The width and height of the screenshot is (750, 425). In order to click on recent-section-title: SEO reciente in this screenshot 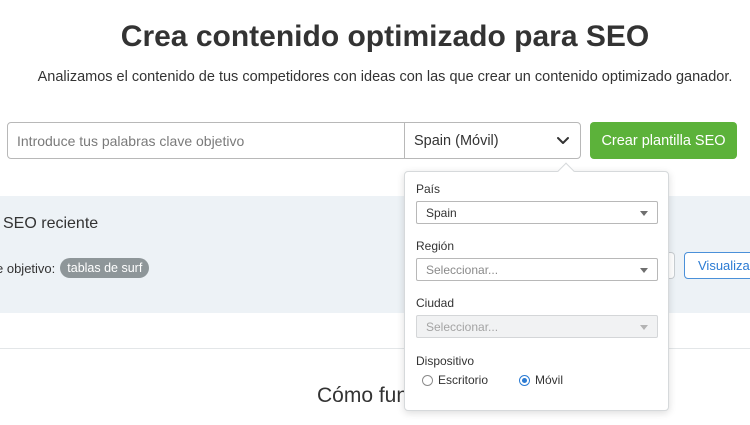, I will do `click(51, 223)`.